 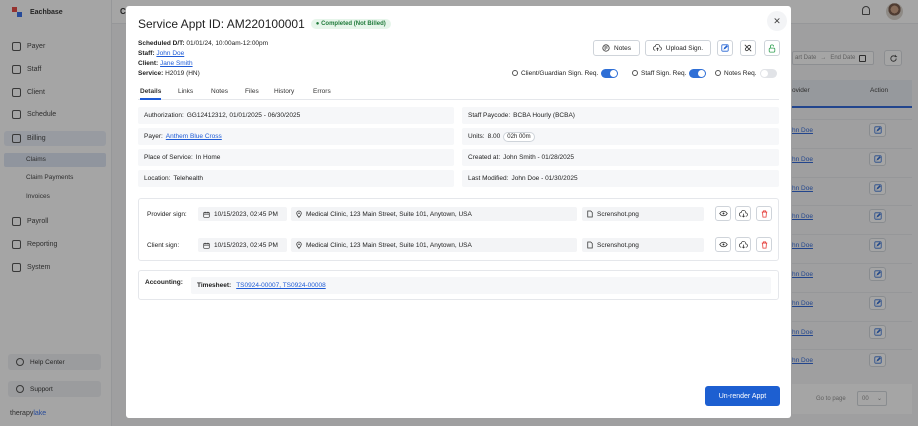 I want to click on payer-link: Anthem Blue Cross, so click(x=194, y=136).